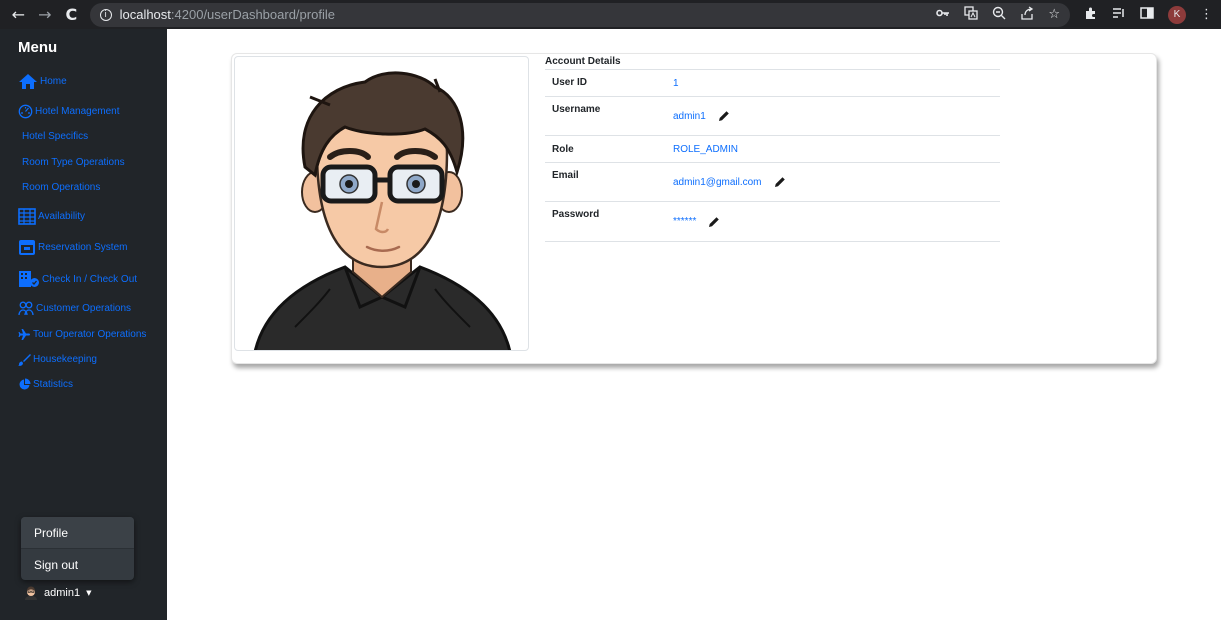  What do you see at coordinates (1147, 14) in the screenshot?
I see `side-panel-icon` at bounding box center [1147, 14].